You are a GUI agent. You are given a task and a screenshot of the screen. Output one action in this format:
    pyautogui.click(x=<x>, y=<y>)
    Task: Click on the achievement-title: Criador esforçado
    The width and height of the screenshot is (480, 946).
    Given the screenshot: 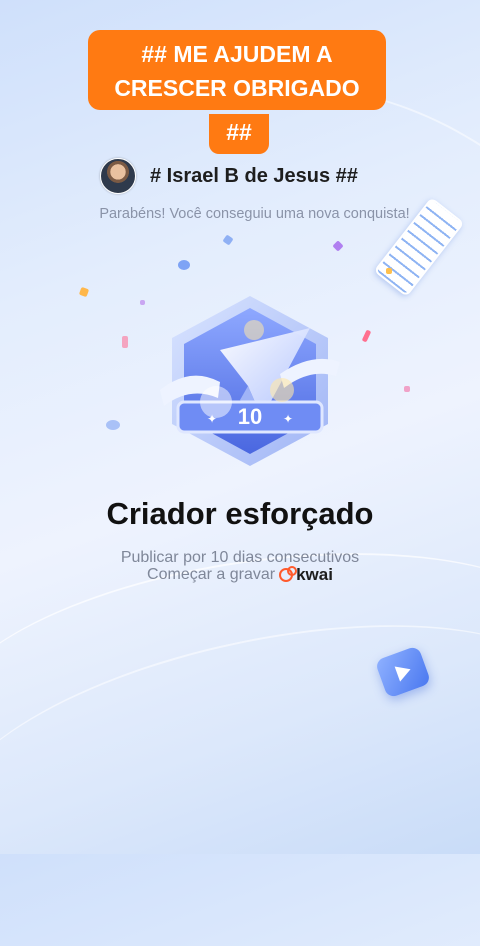 What is the action you would take?
    pyautogui.click(x=240, y=513)
    